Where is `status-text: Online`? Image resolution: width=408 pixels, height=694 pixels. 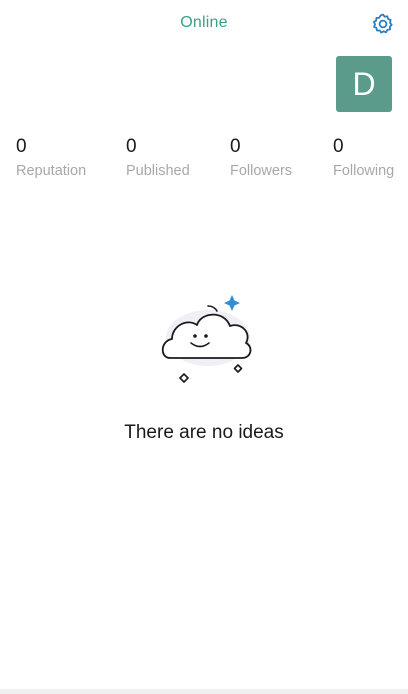 status-text: Online is located at coordinates (204, 22).